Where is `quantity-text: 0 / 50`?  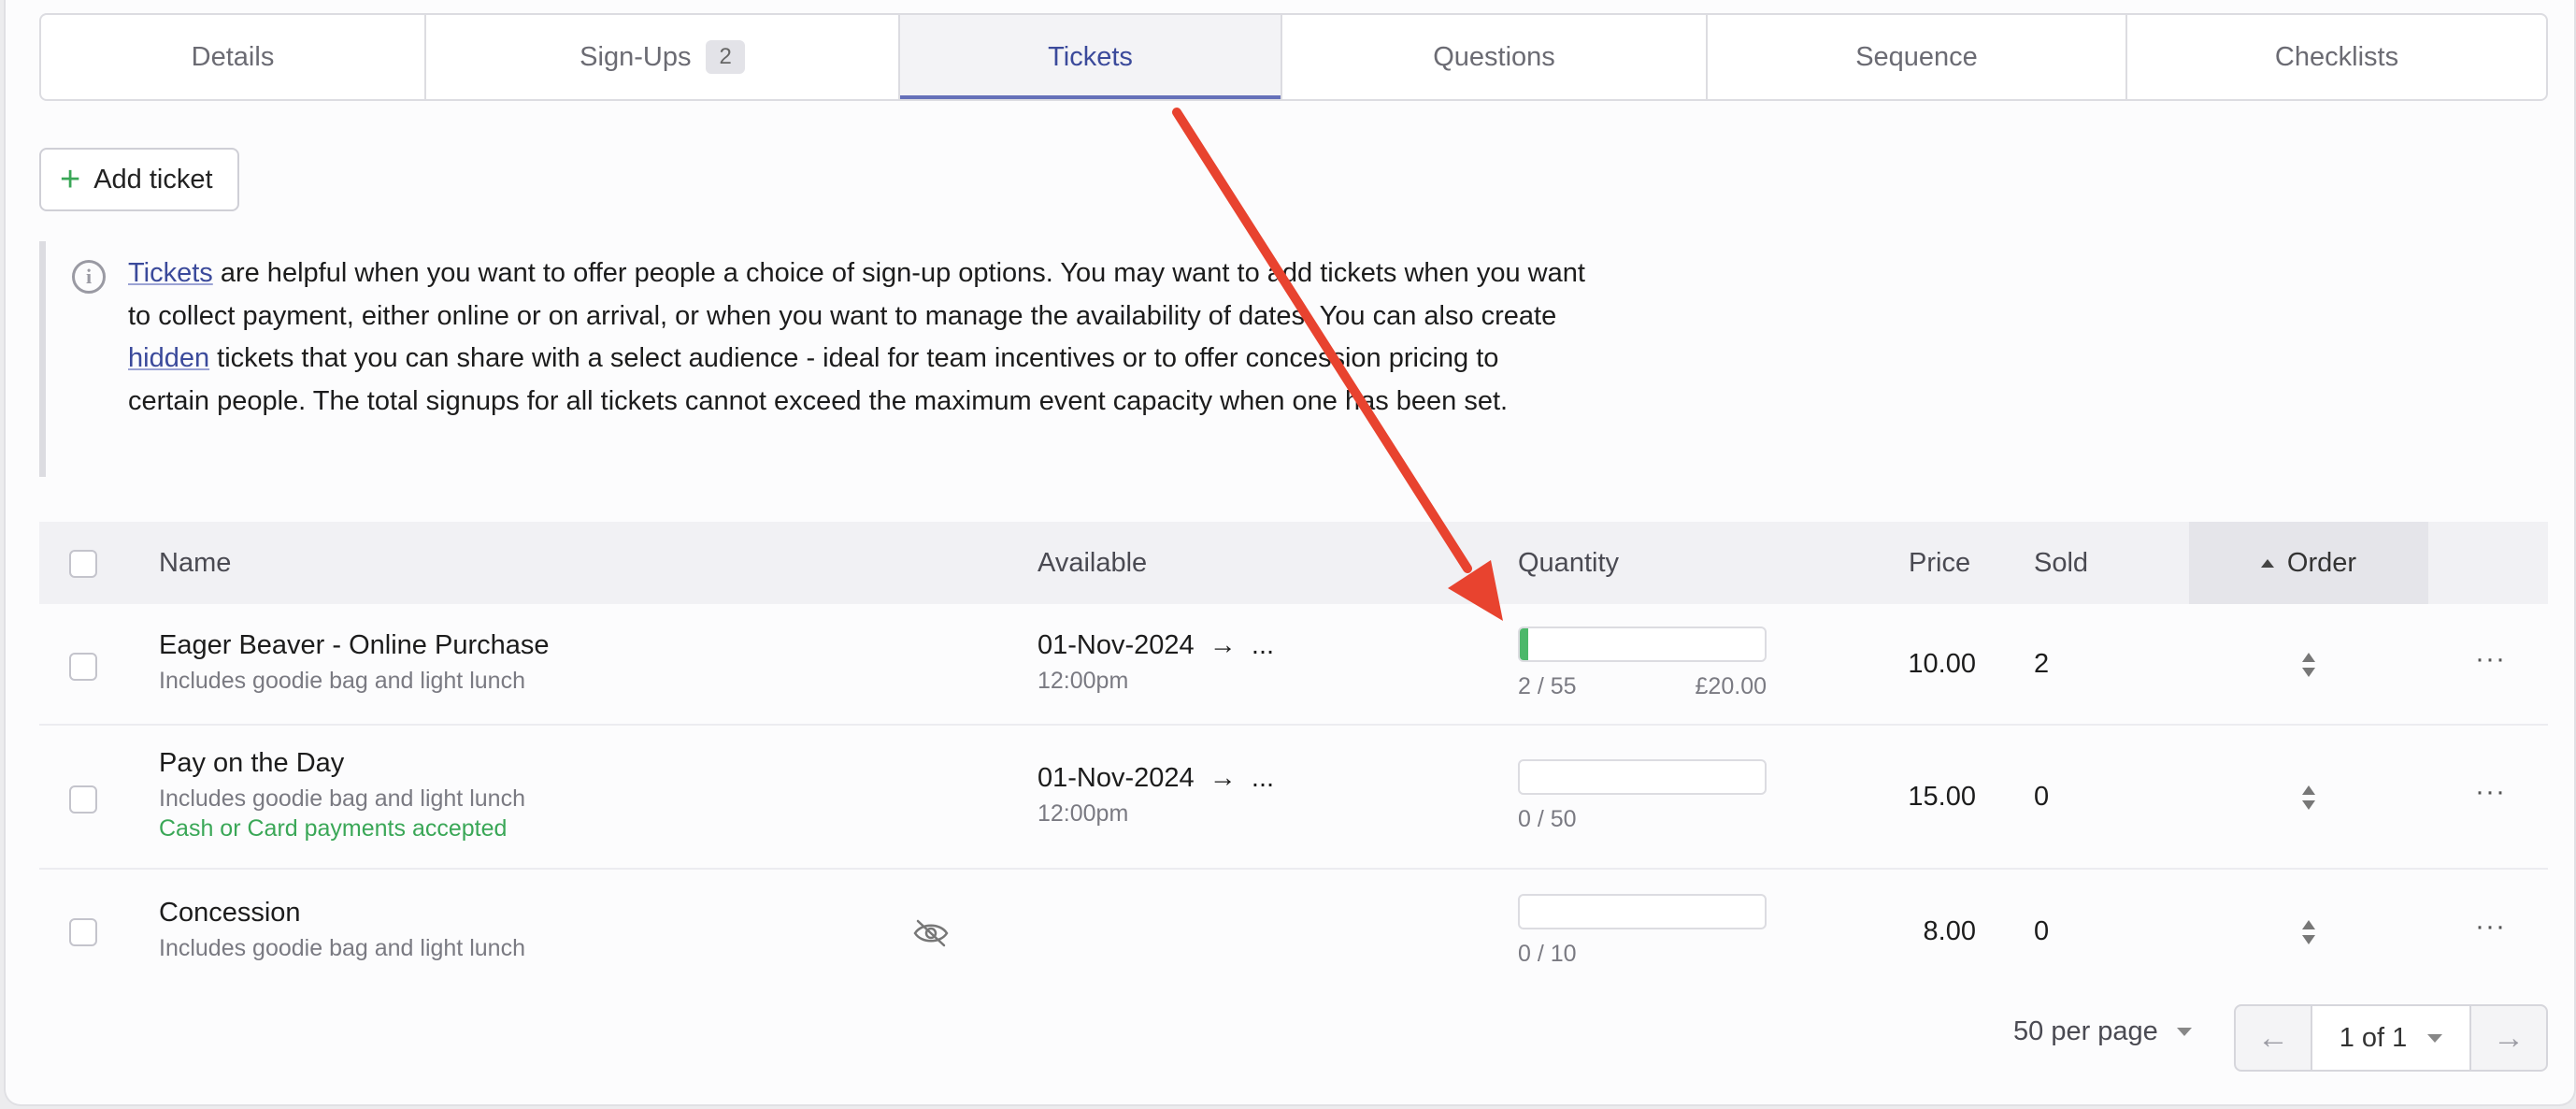 quantity-text: 0 / 50 is located at coordinates (1547, 819).